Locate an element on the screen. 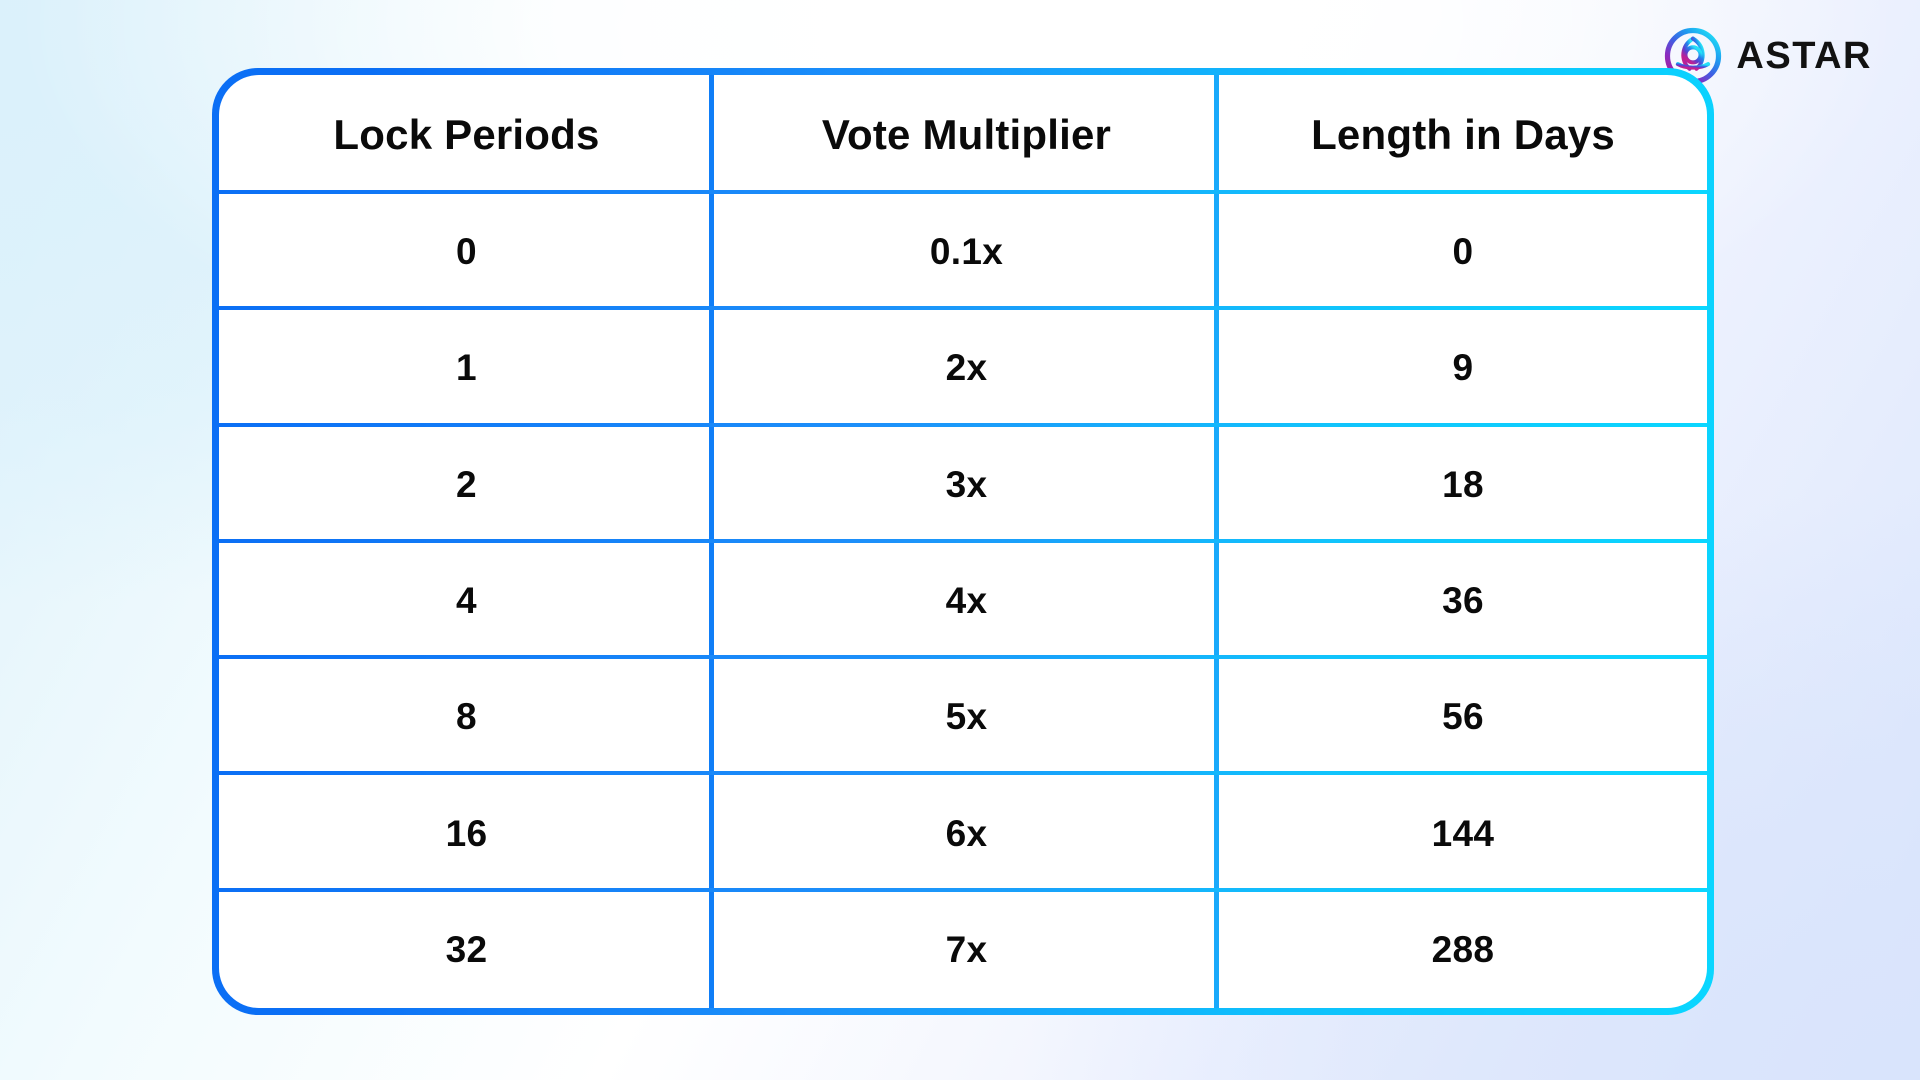  table-row: 4 4x 36 is located at coordinates (963, 601).